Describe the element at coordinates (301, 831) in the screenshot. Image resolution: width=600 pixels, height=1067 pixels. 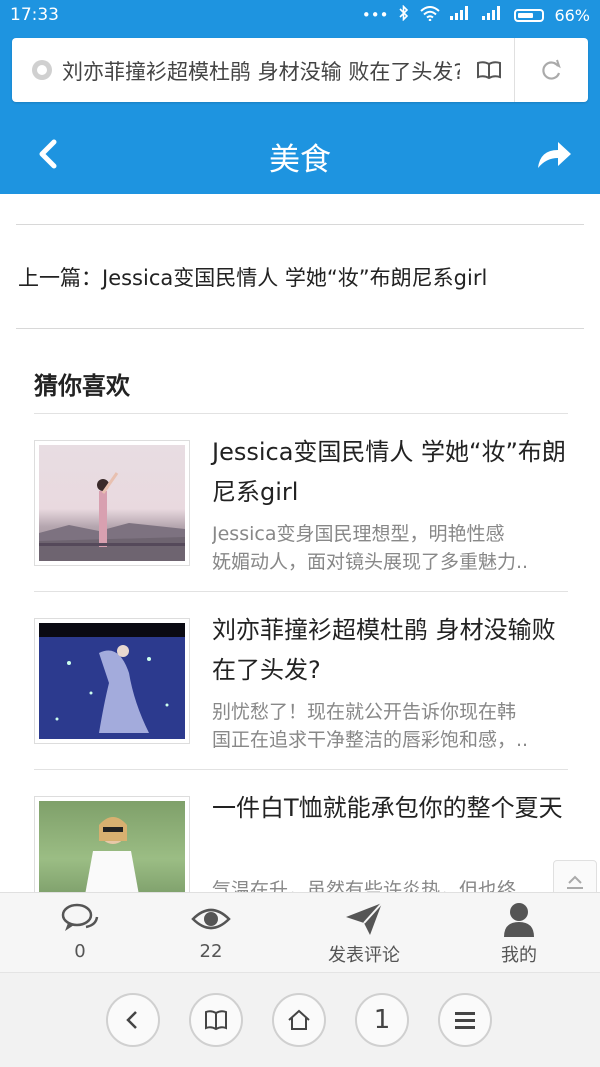
I see `recommend-item: 一件白T恤就能承包你的整个夏天 气温在升，虽然有些许炎热，但也终` at that location.